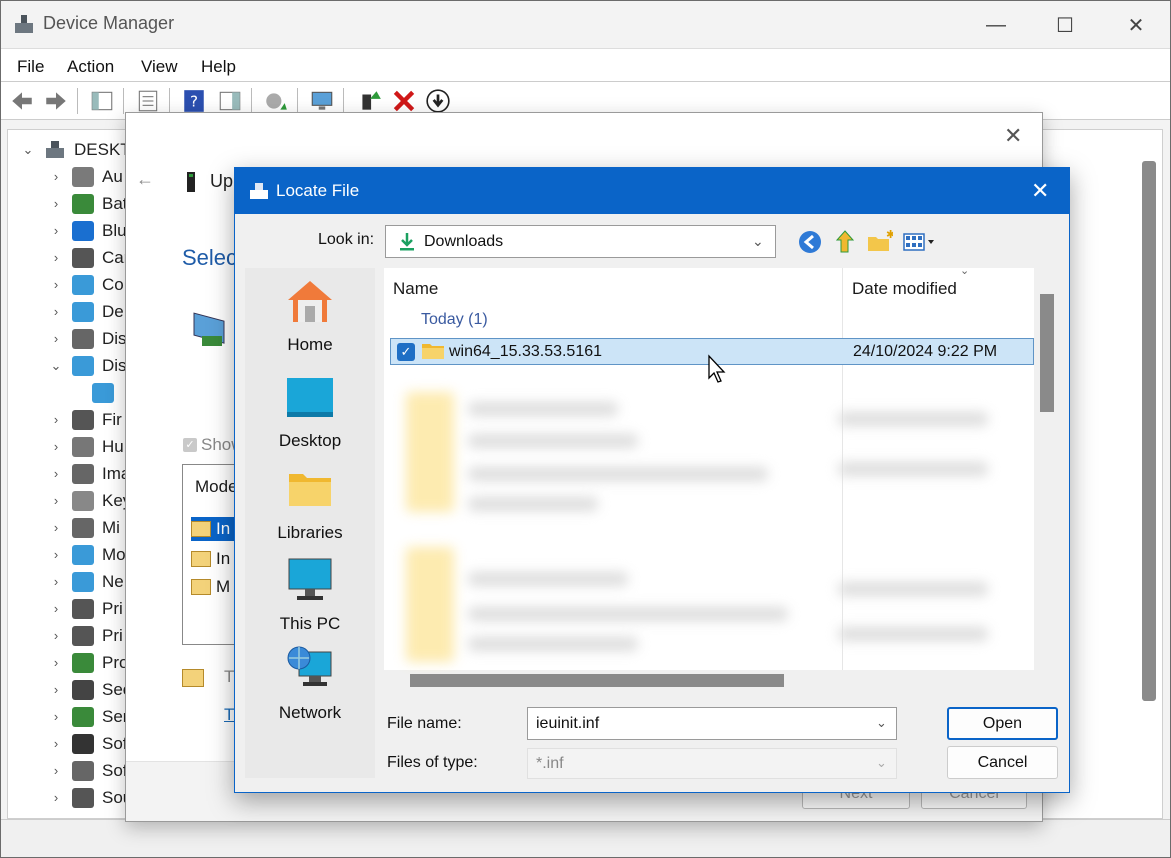  What do you see at coordinates (996, 25) in the screenshot?
I see `minimize-button: —` at bounding box center [996, 25].